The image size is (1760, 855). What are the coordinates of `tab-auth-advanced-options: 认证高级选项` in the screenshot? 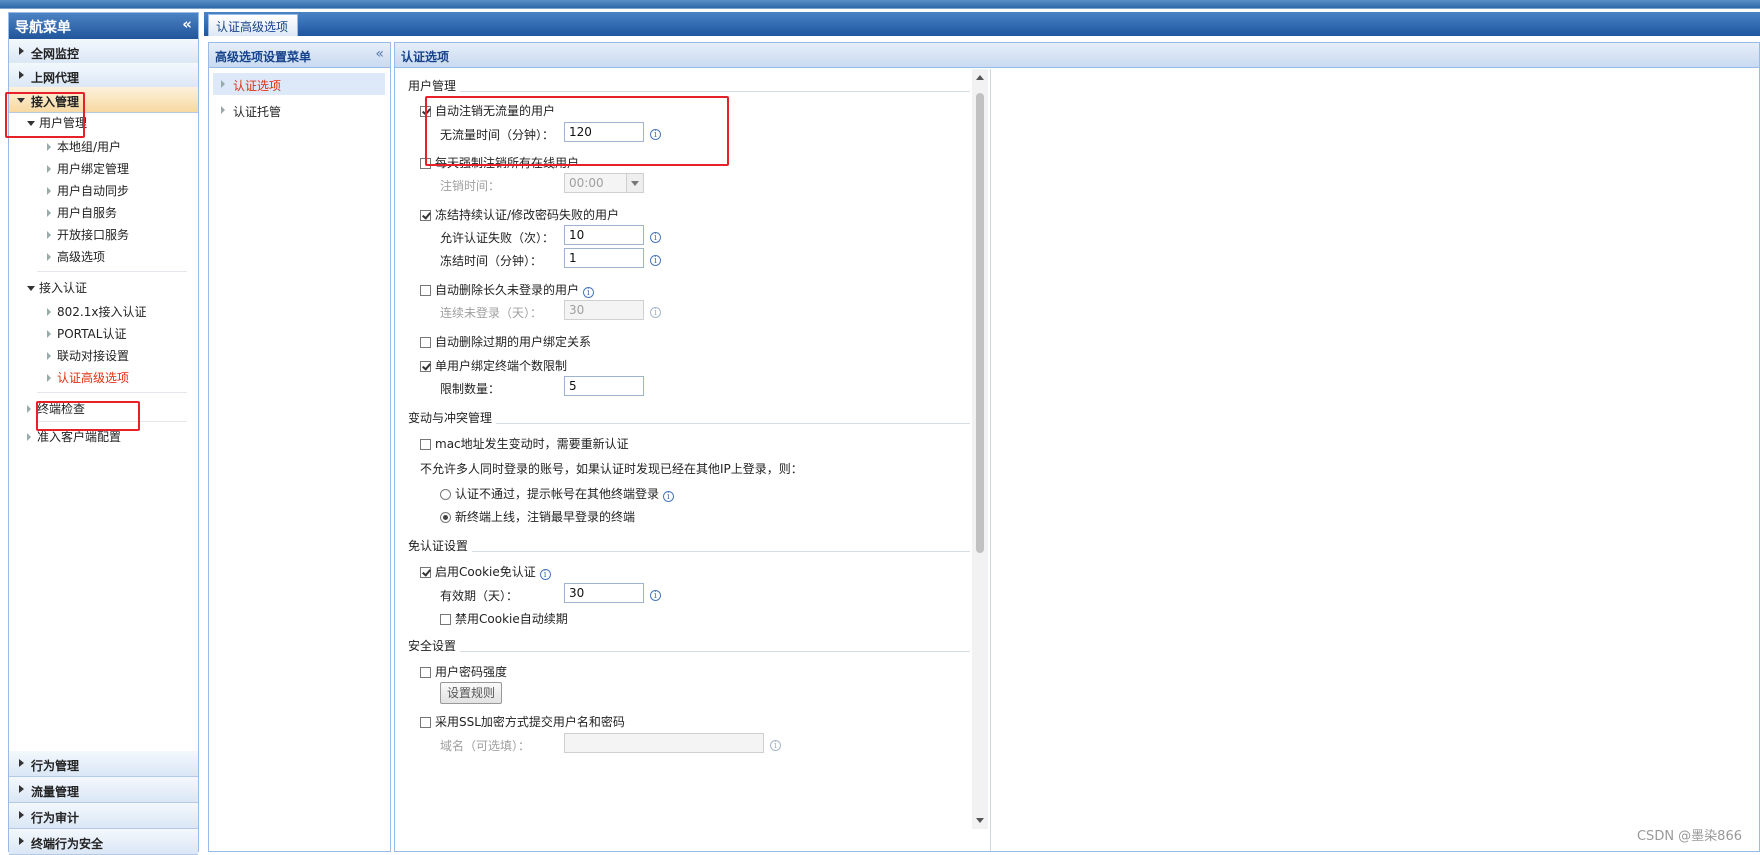 It's located at (253, 25).